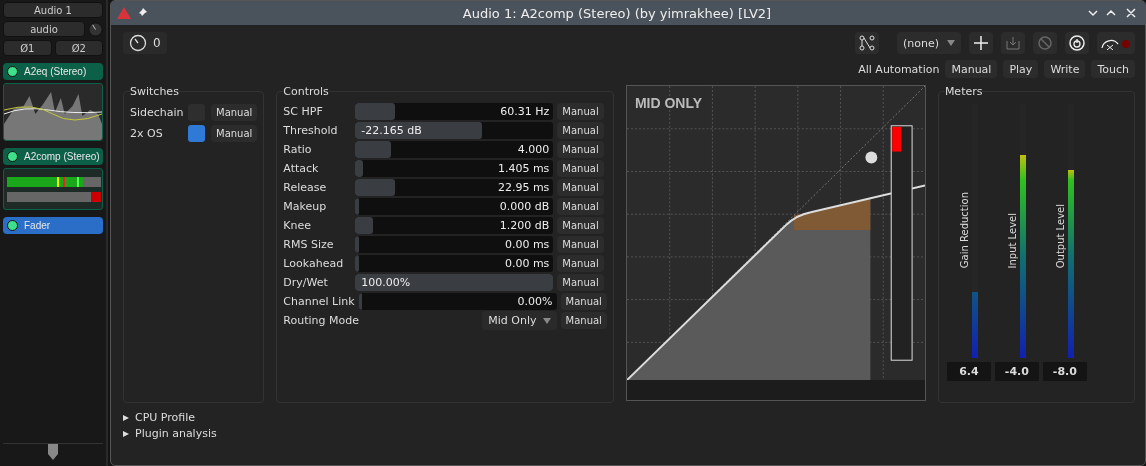 This screenshot has height=466, width=1146. I want to click on control-label: Lookahead, so click(314, 263).